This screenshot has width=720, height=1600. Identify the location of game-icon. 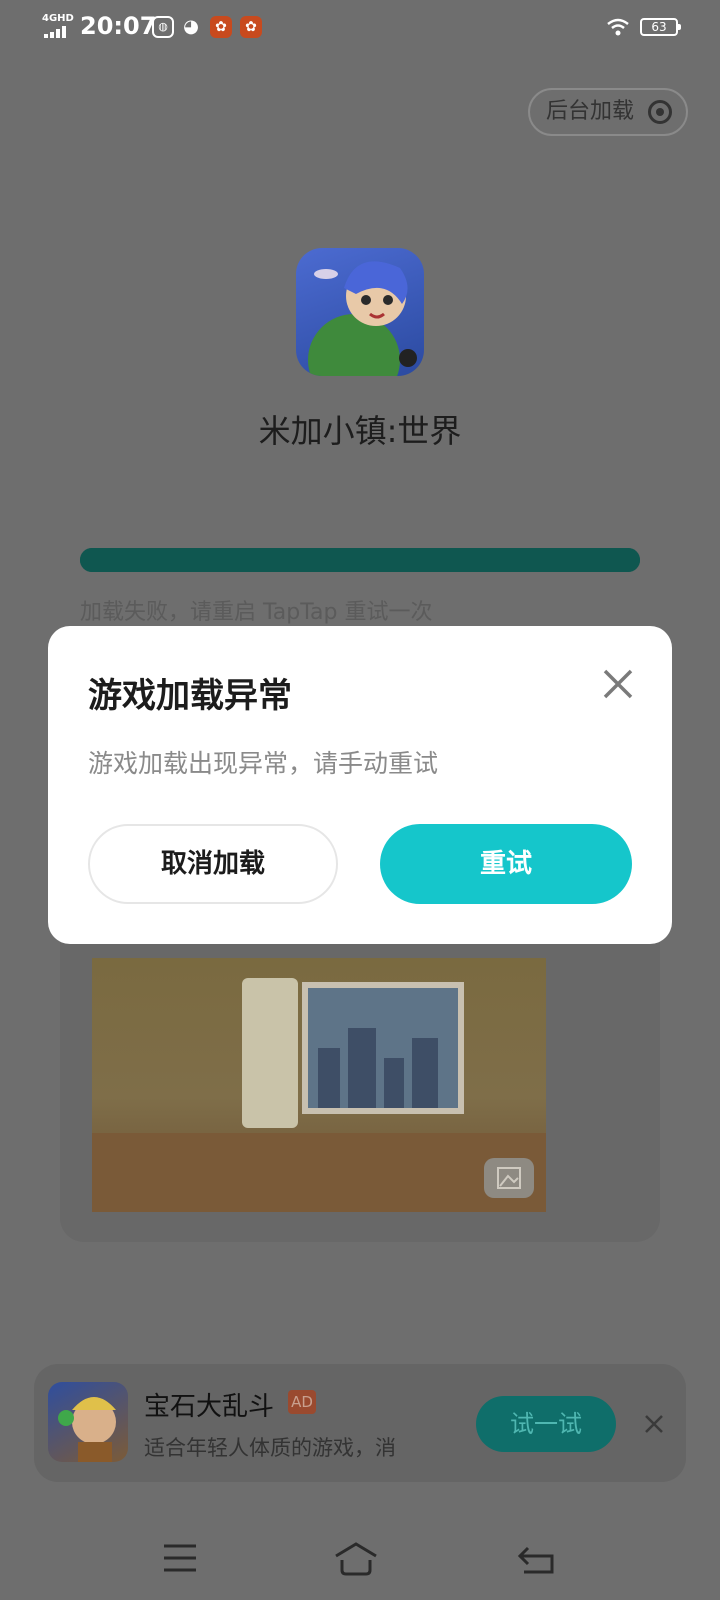
(360, 312).